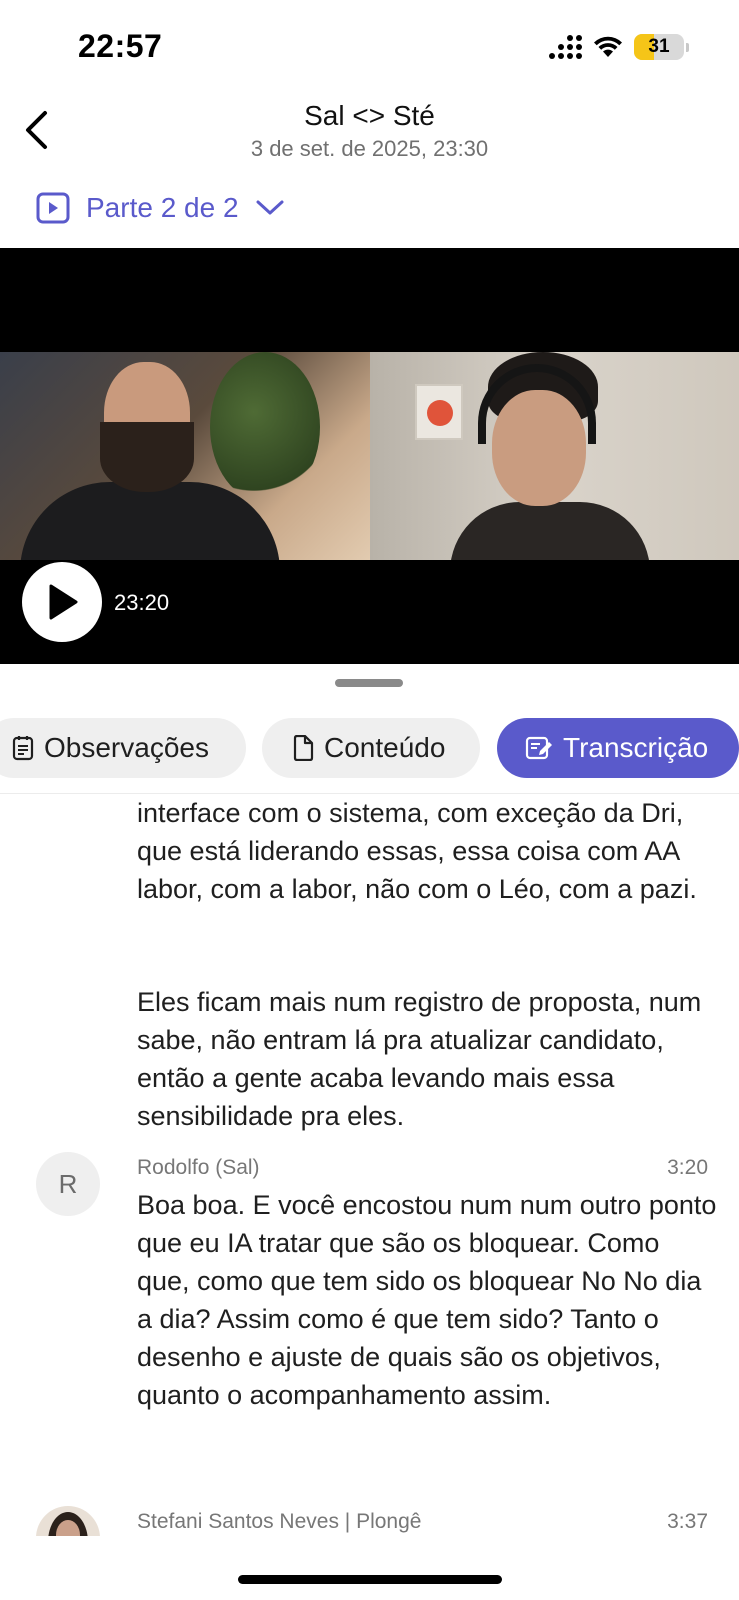 The width and height of the screenshot is (739, 1600). What do you see at coordinates (279, 1521) in the screenshot?
I see `speaker-name: Stefani Santos Neves | Plongê` at bounding box center [279, 1521].